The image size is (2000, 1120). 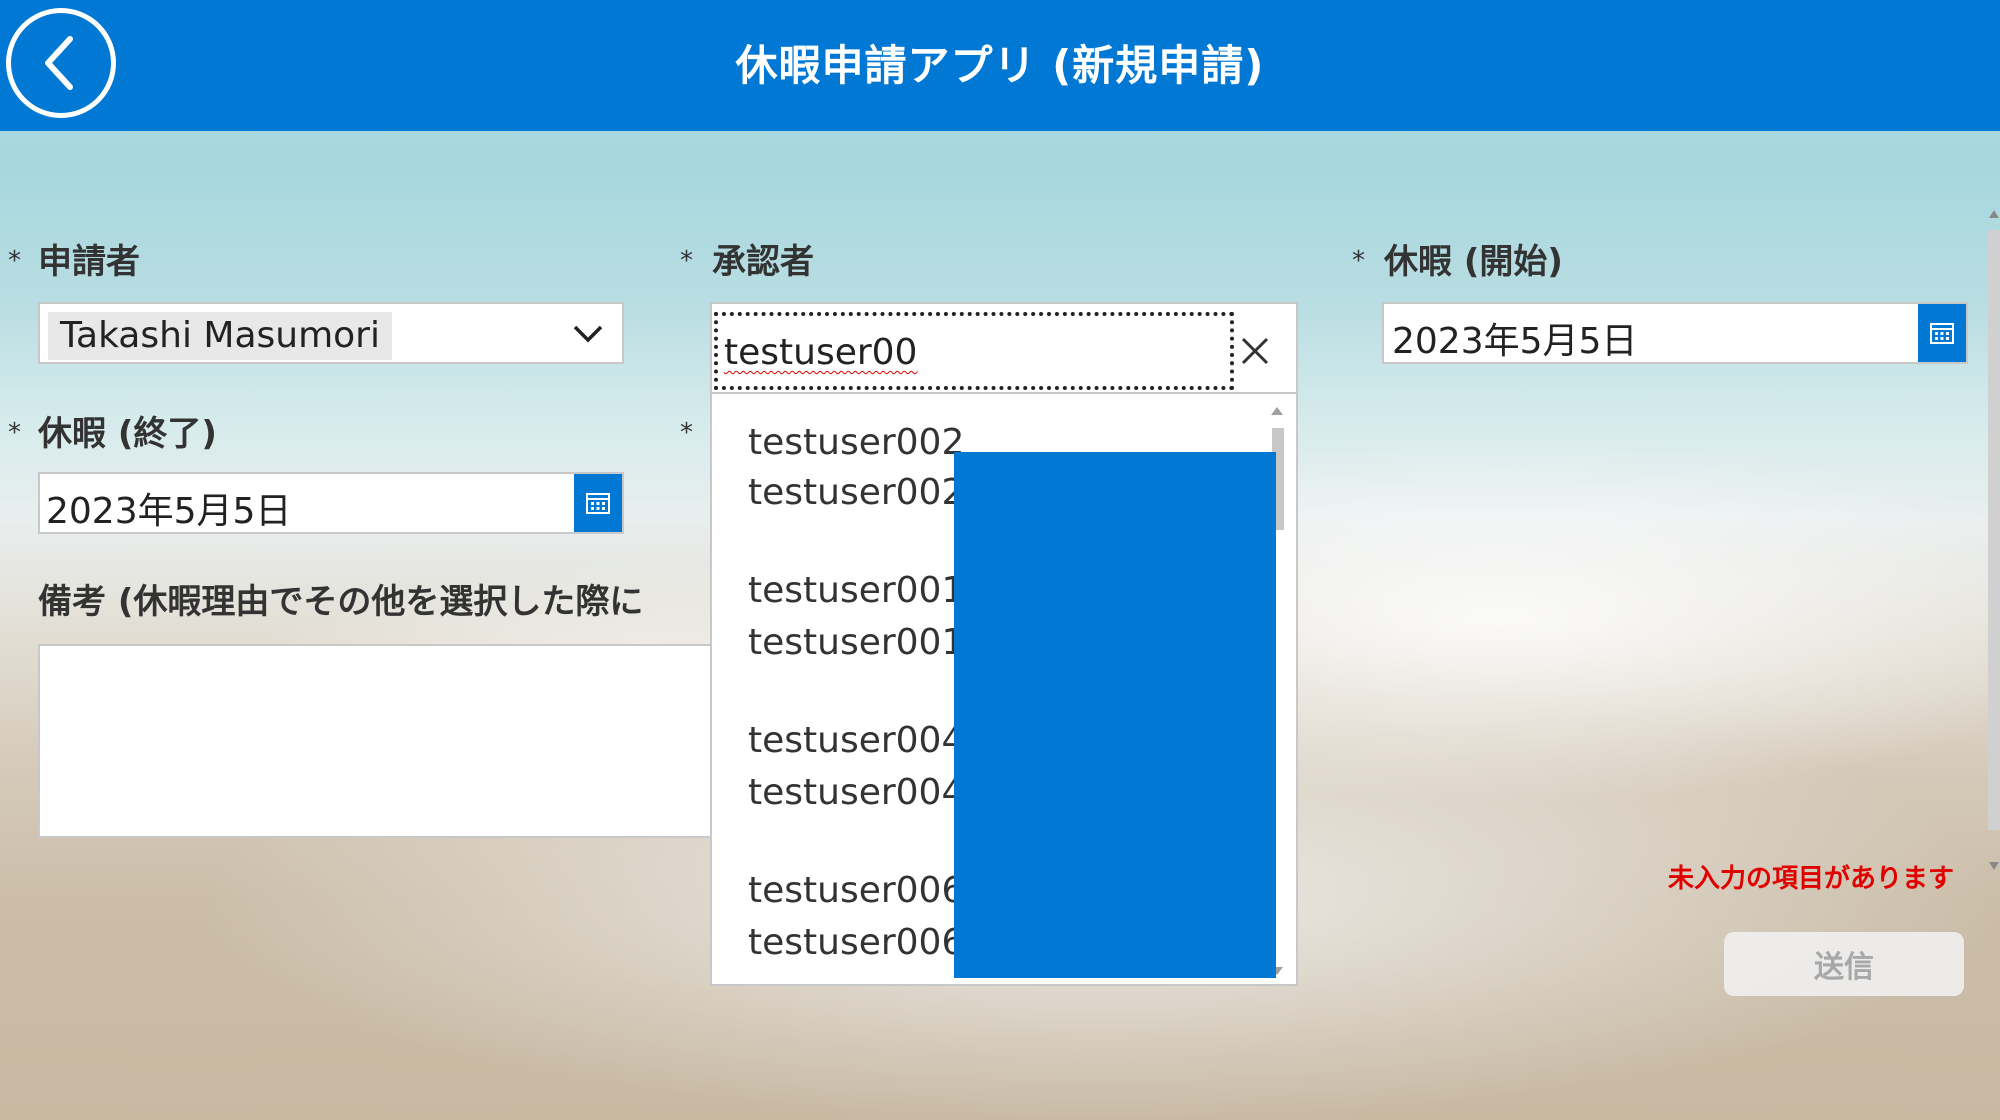 What do you see at coordinates (1811, 879) in the screenshot?
I see `validation-error-message: 未入力の項目があります` at bounding box center [1811, 879].